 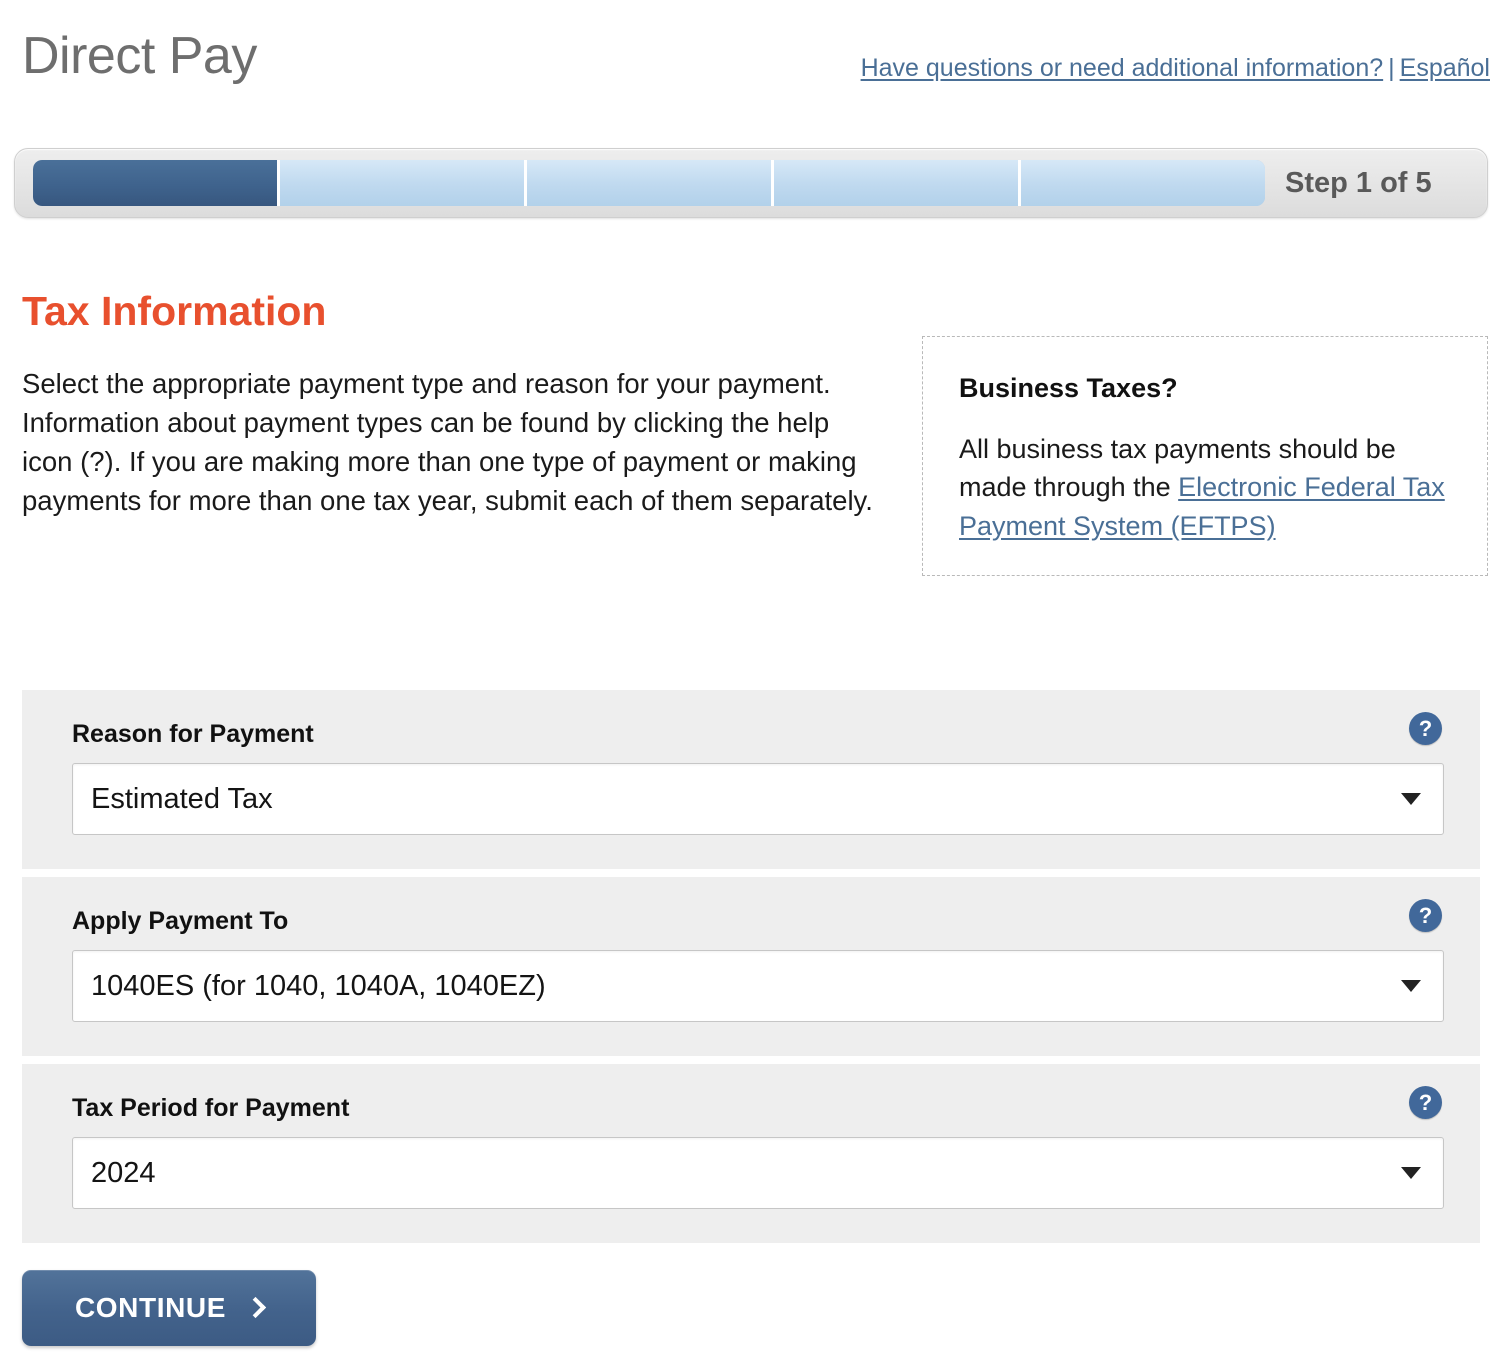 What do you see at coordinates (1358, 182) in the screenshot?
I see `step-indicator-label: Step 1 of 5` at bounding box center [1358, 182].